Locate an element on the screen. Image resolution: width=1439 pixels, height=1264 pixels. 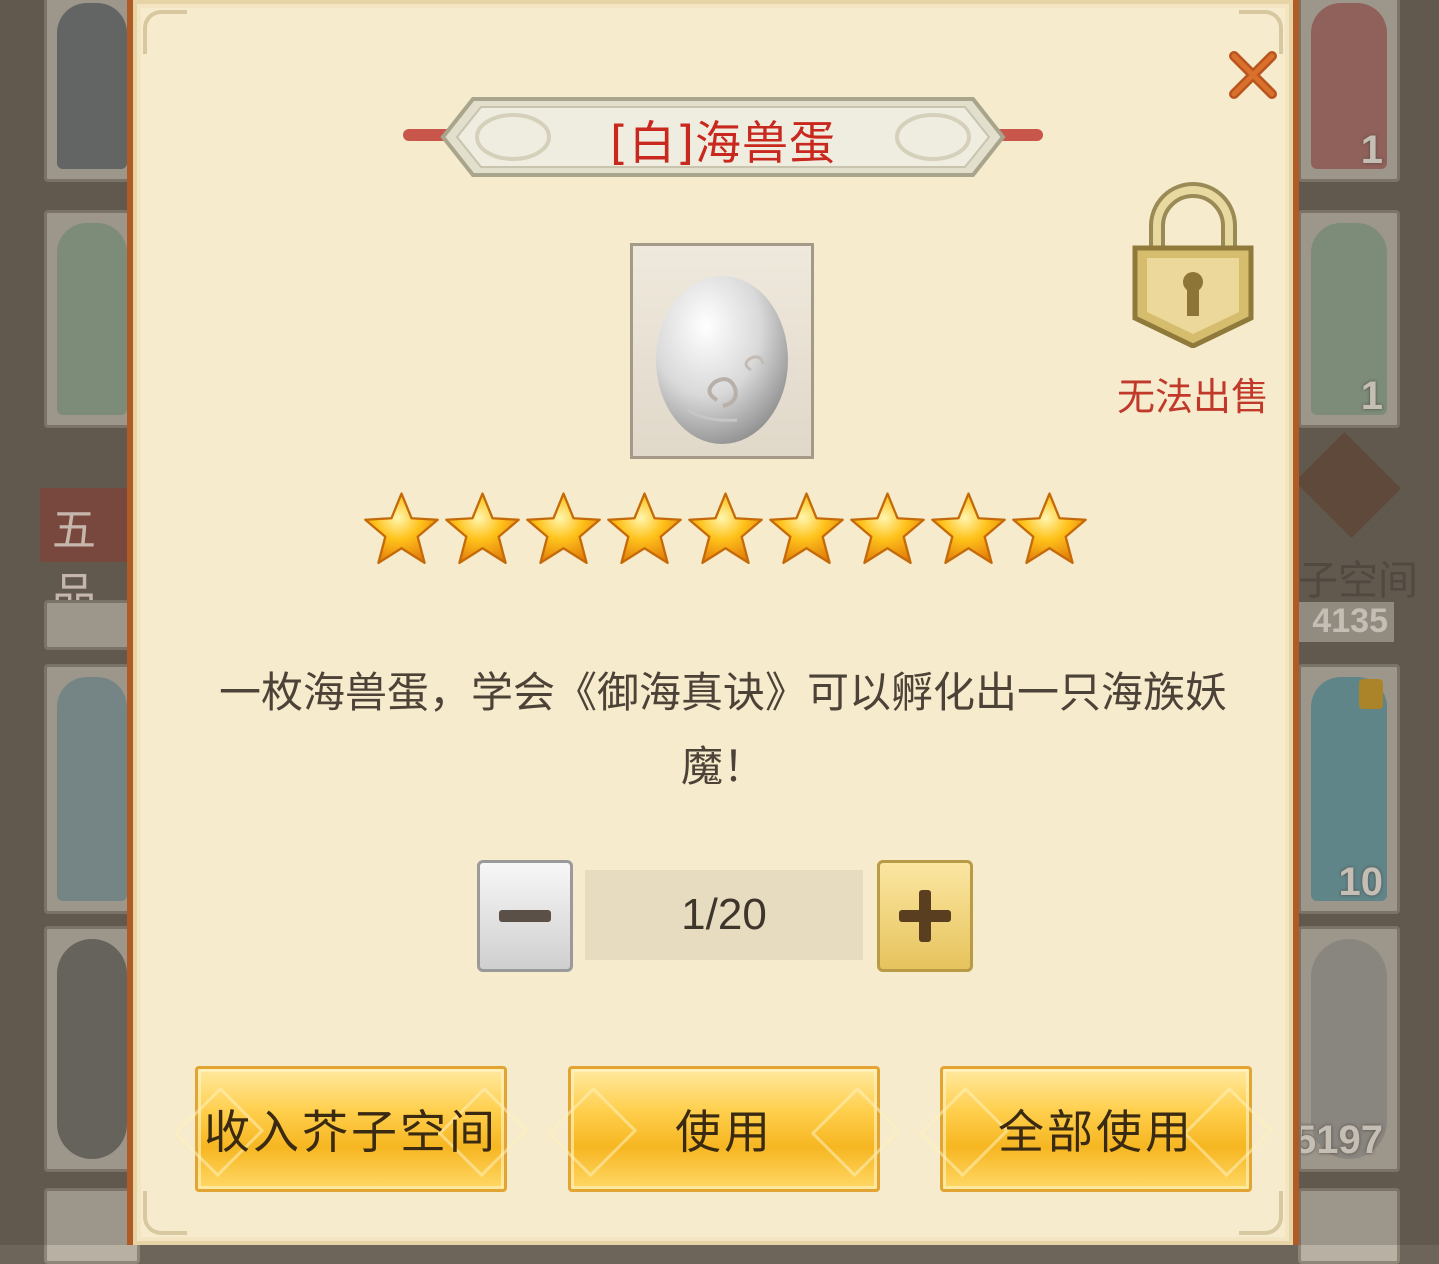
star-rating is located at coordinates (725, 531).